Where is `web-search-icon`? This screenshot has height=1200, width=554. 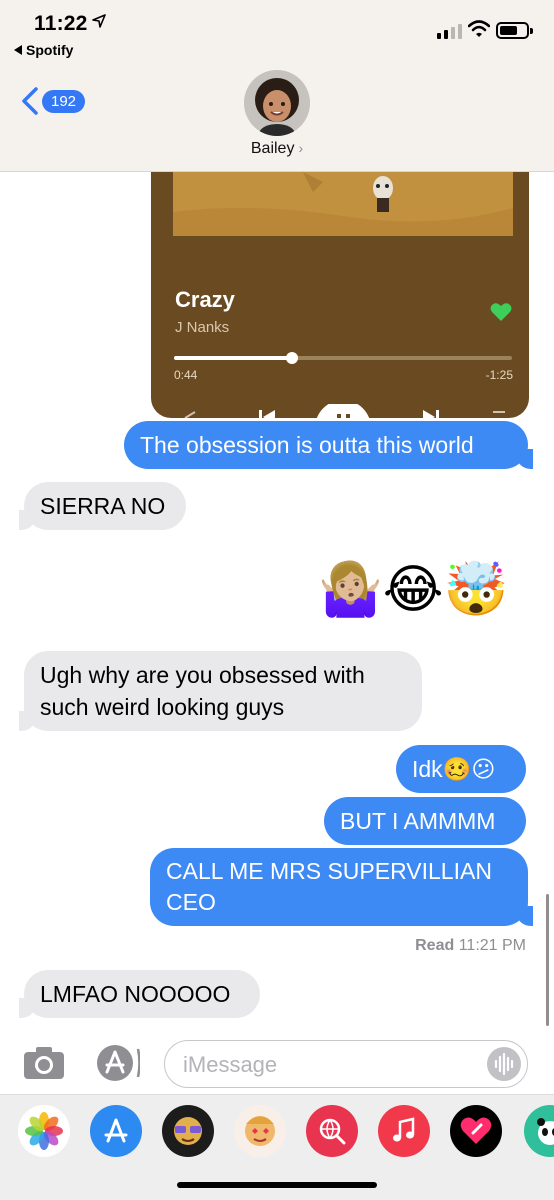 web-search-icon is located at coordinates (332, 1131).